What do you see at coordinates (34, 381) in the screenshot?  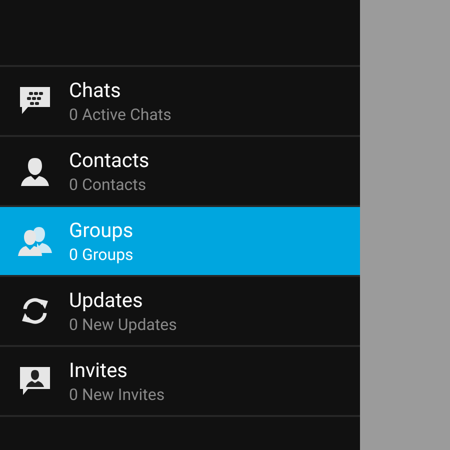 I see `contact-card-icon` at bounding box center [34, 381].